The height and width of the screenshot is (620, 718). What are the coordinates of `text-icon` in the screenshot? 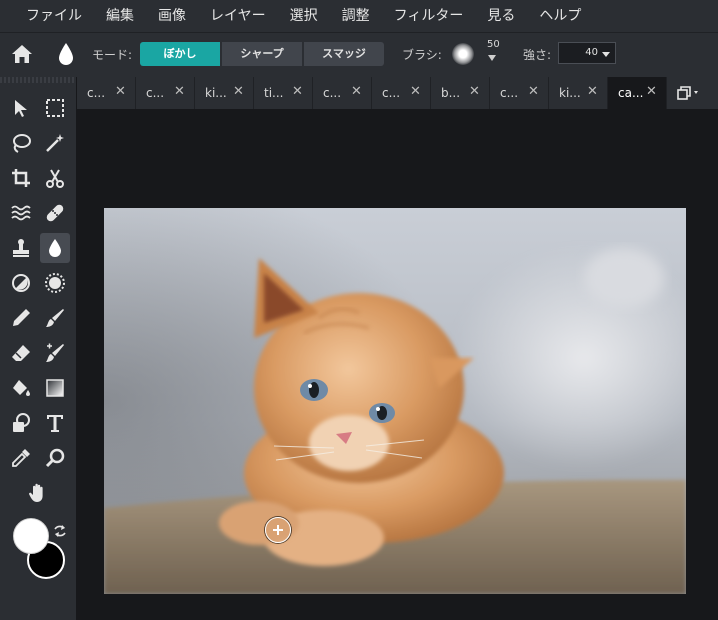 It's located at (55, 423).